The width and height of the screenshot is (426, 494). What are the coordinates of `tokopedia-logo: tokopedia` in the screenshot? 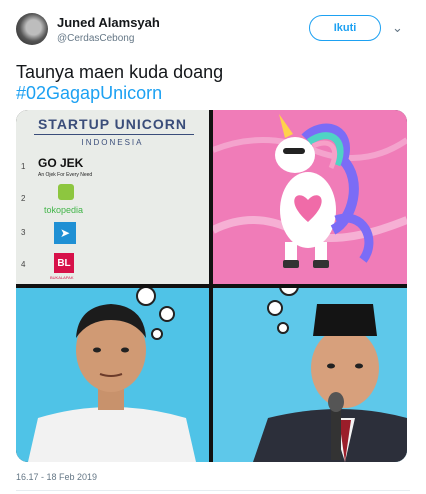 It's located at (64, 210).